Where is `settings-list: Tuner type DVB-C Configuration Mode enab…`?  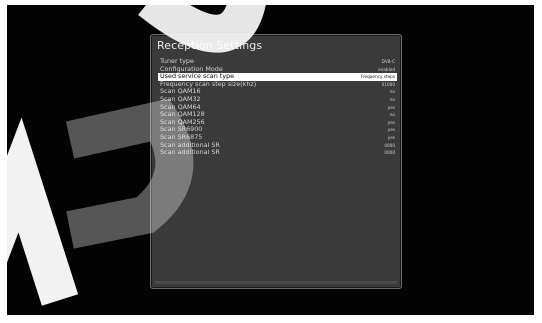
settings-list: Tuner type DVB-C Configuration Mode enab… is located at coordinates (277, 107).